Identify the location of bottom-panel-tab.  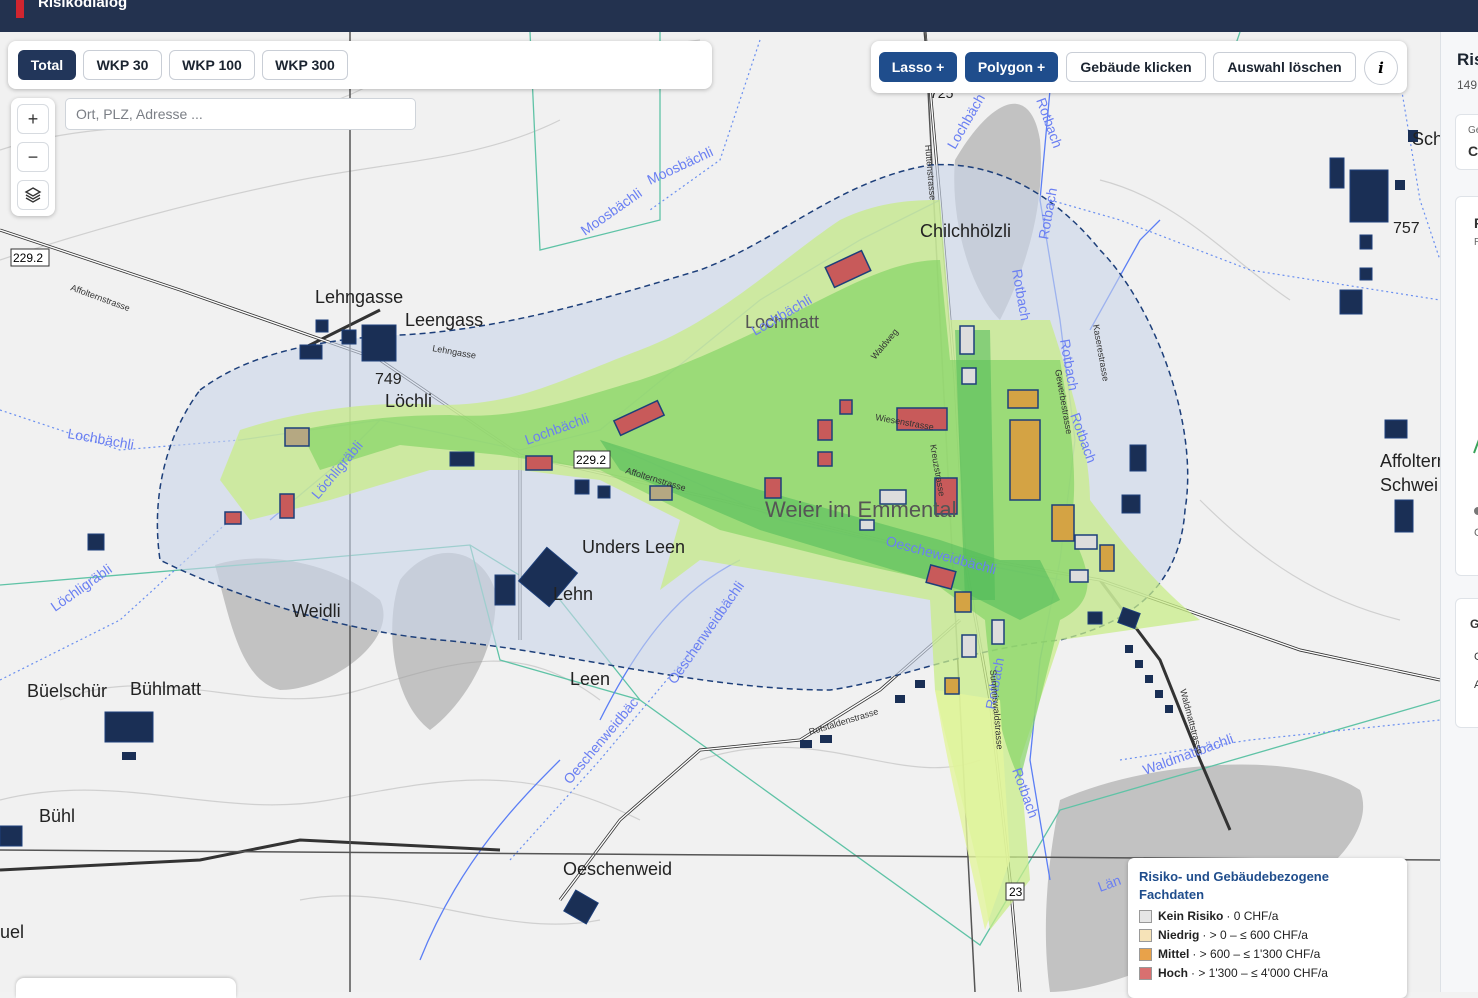
(126, 988).